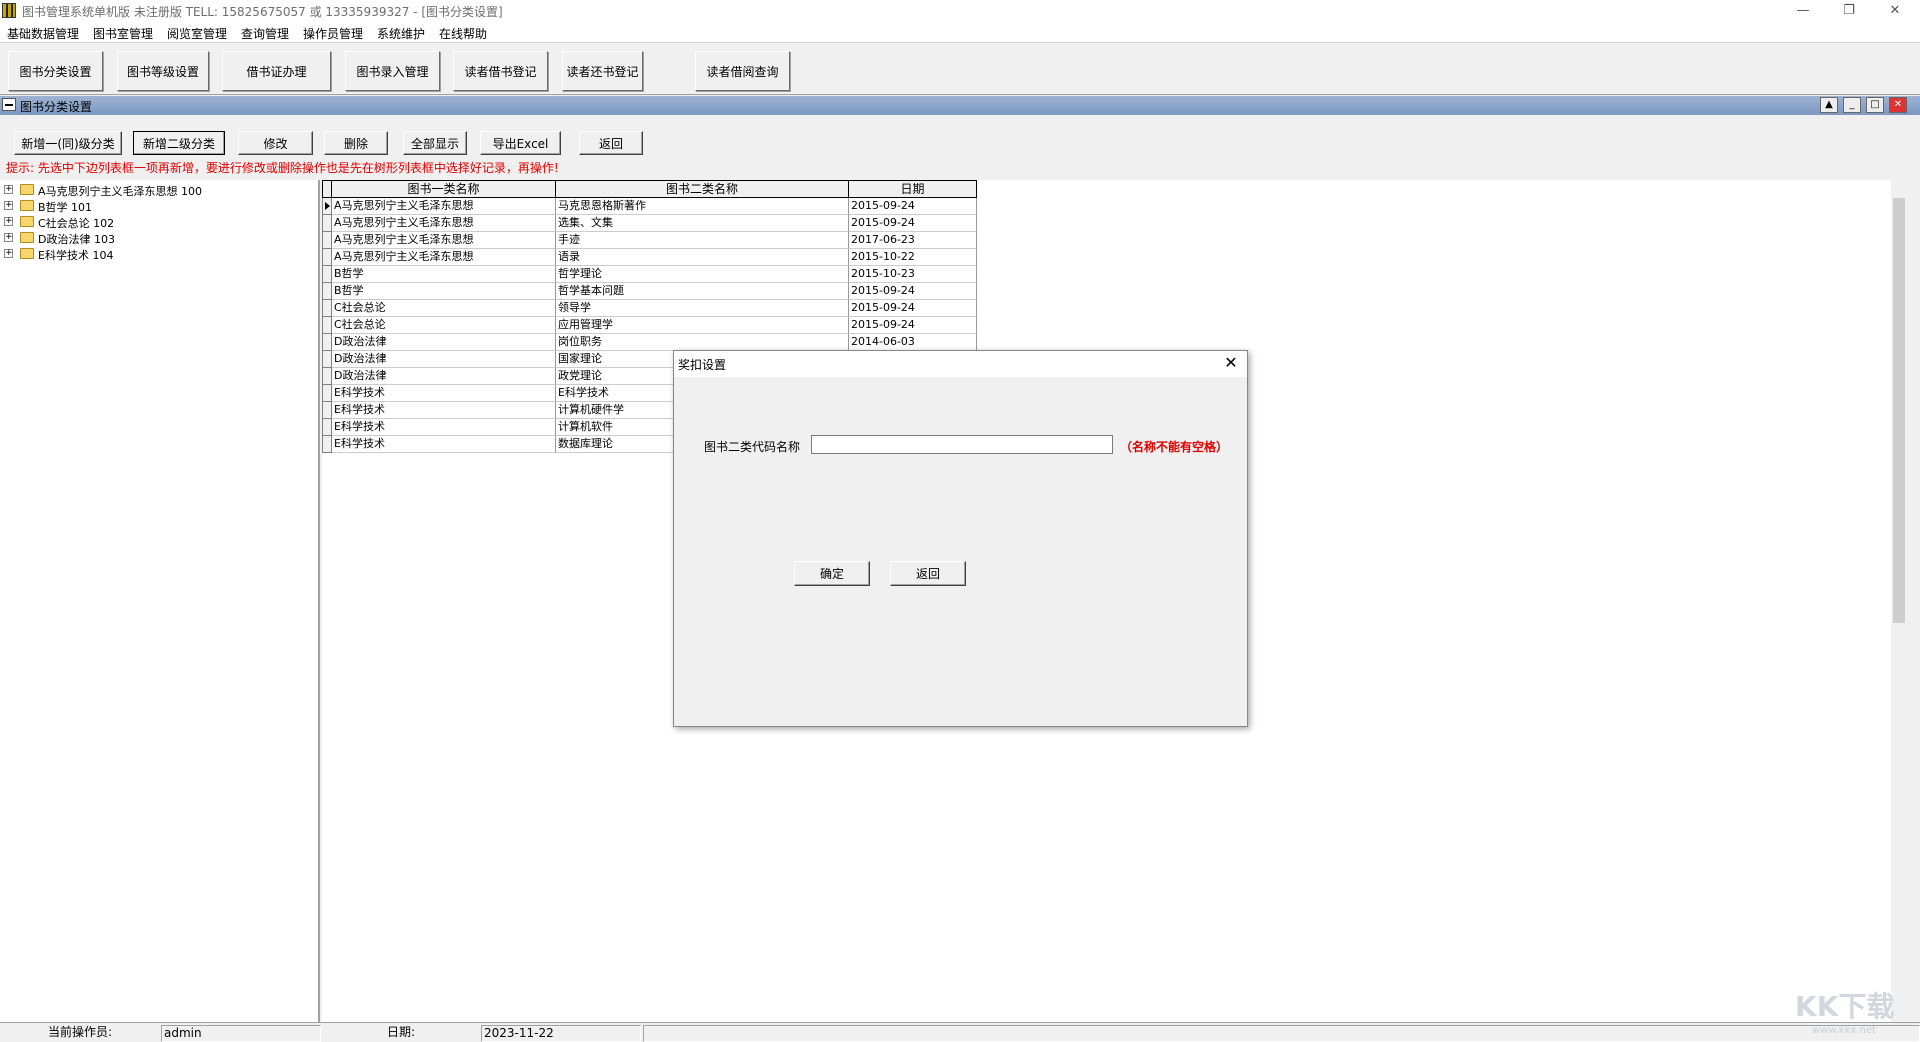  Describe the element at coordinates (702, 308) in the screenshot. I see `cell-second-class: 领导学` at that location.